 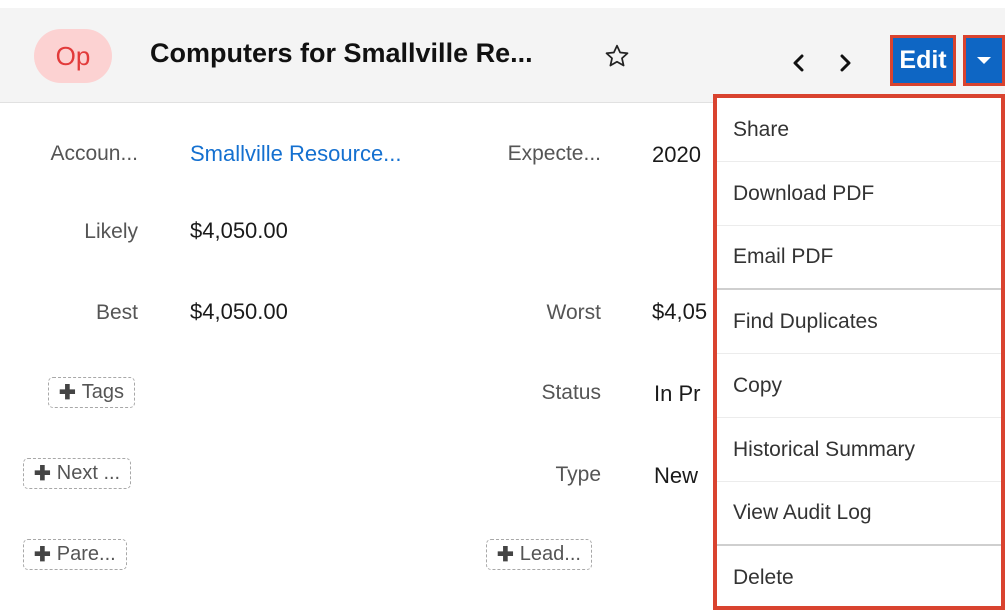 I want to click on edit-button: Edit, so click(x=923, y=60).